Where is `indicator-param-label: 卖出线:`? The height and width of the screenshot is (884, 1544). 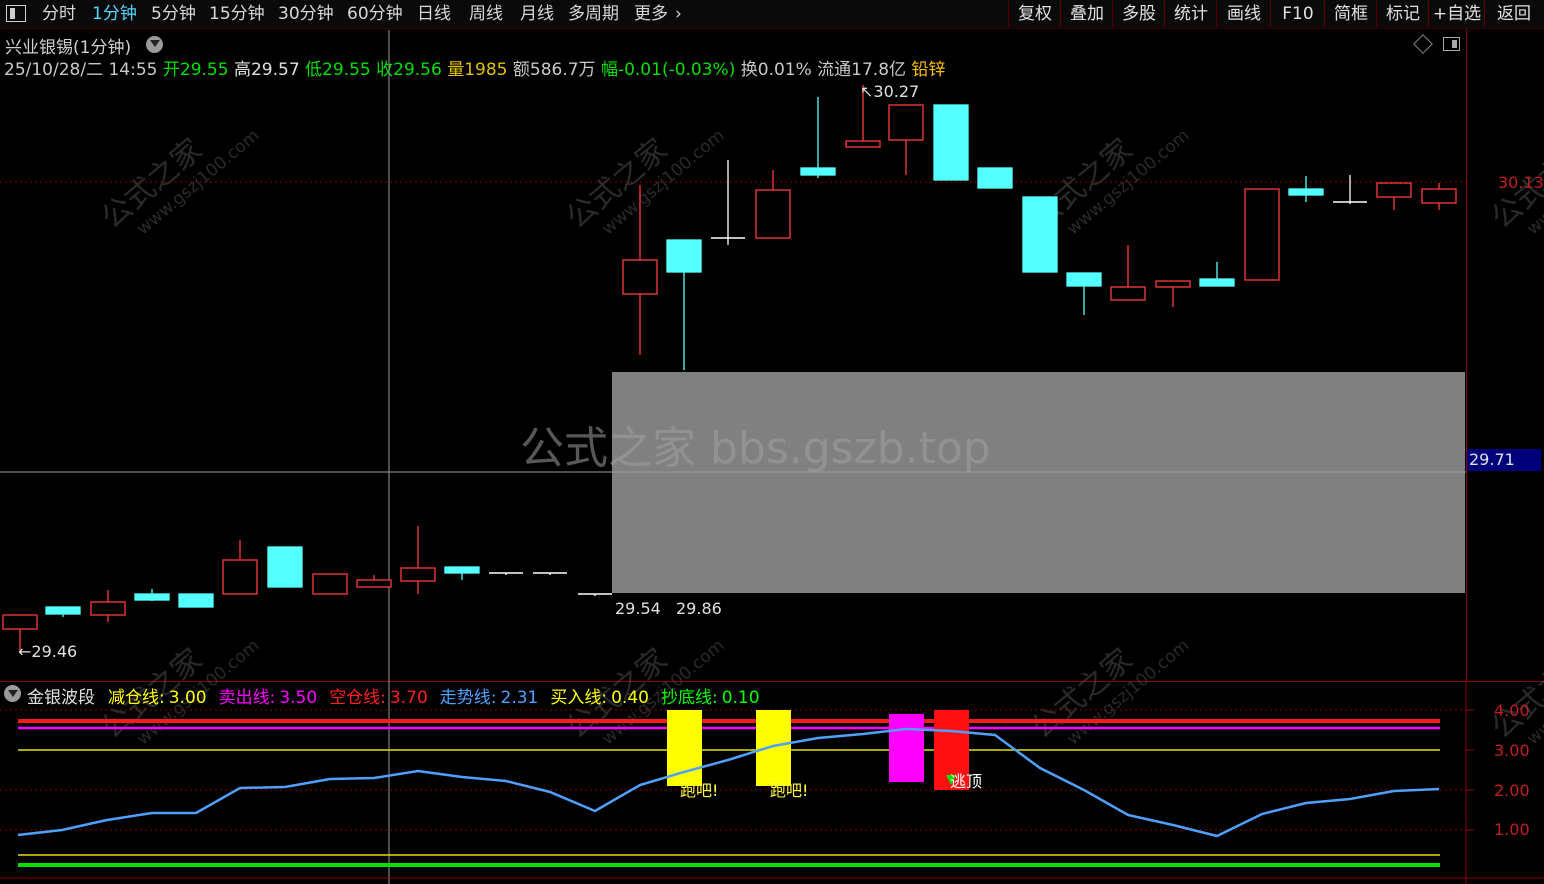 indicator-param-label: 卖出线: is located at coordinates (247, 698).